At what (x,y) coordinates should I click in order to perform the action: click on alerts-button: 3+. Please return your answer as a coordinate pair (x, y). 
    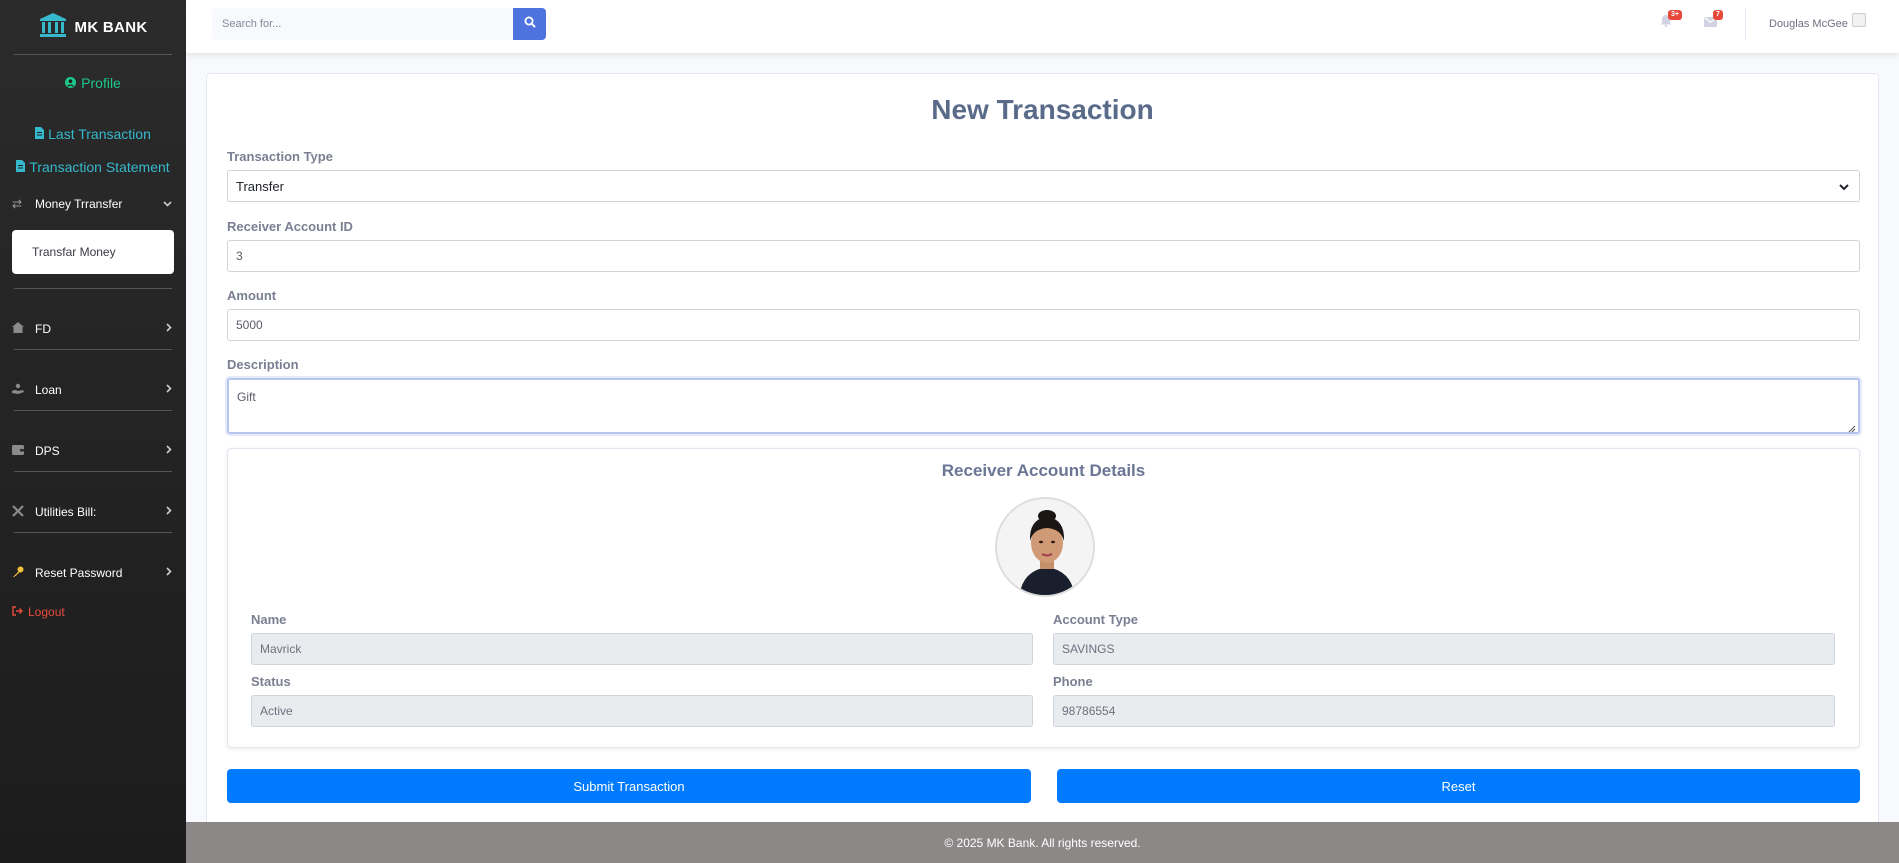
    Looking at the image, I should click on (1671, 21).